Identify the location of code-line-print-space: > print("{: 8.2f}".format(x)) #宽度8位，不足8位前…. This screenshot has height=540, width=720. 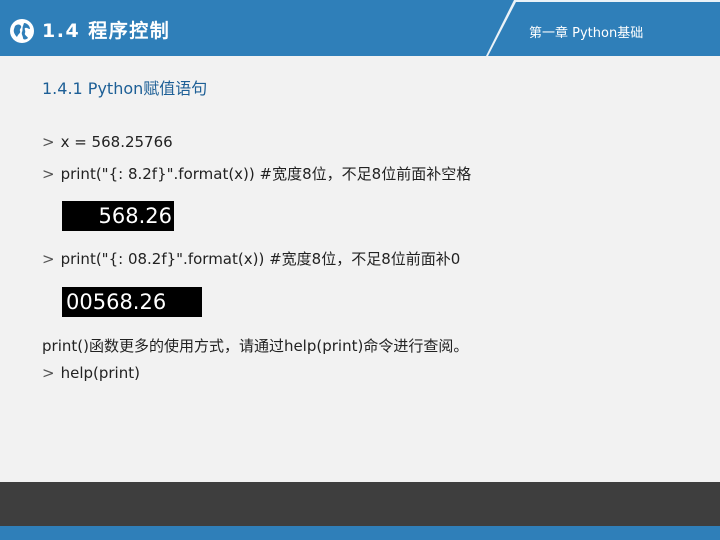
(256, 173).